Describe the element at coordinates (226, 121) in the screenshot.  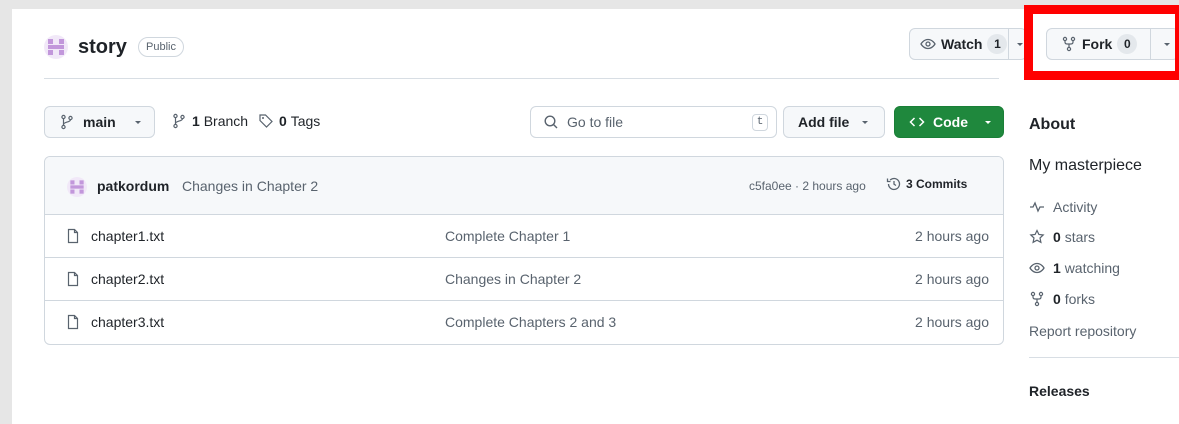
I see `branches-label: Branch` at that location.